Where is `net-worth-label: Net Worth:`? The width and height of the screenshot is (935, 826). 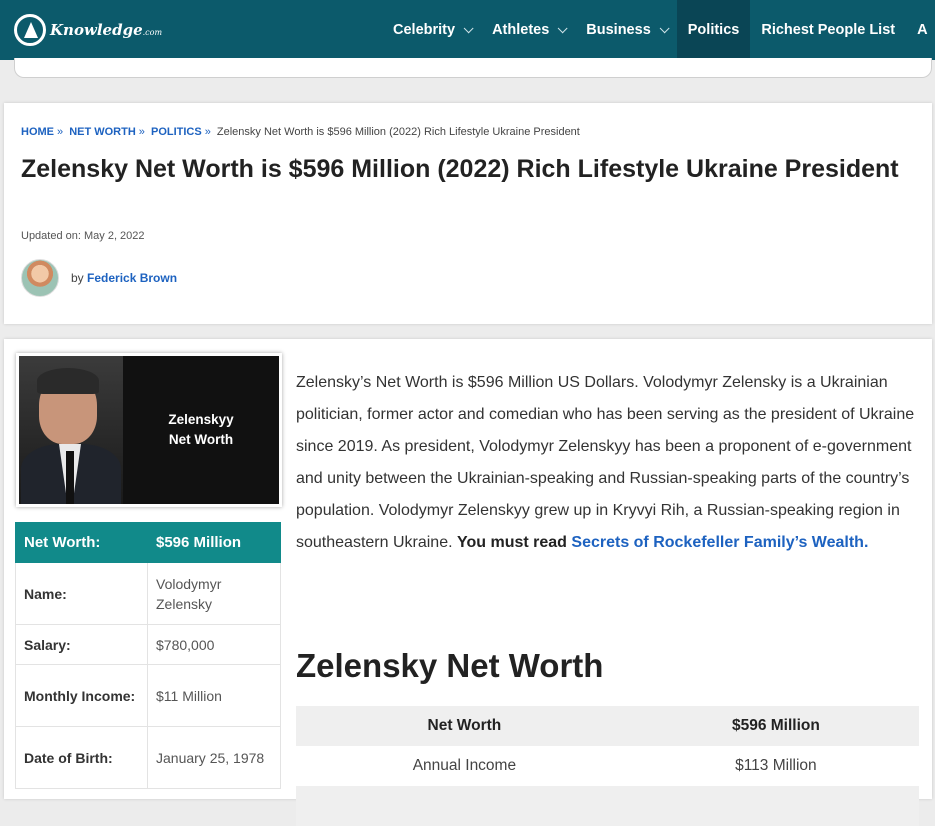 net-worth-label: Net Worth: is located at coordinates (81, 542).